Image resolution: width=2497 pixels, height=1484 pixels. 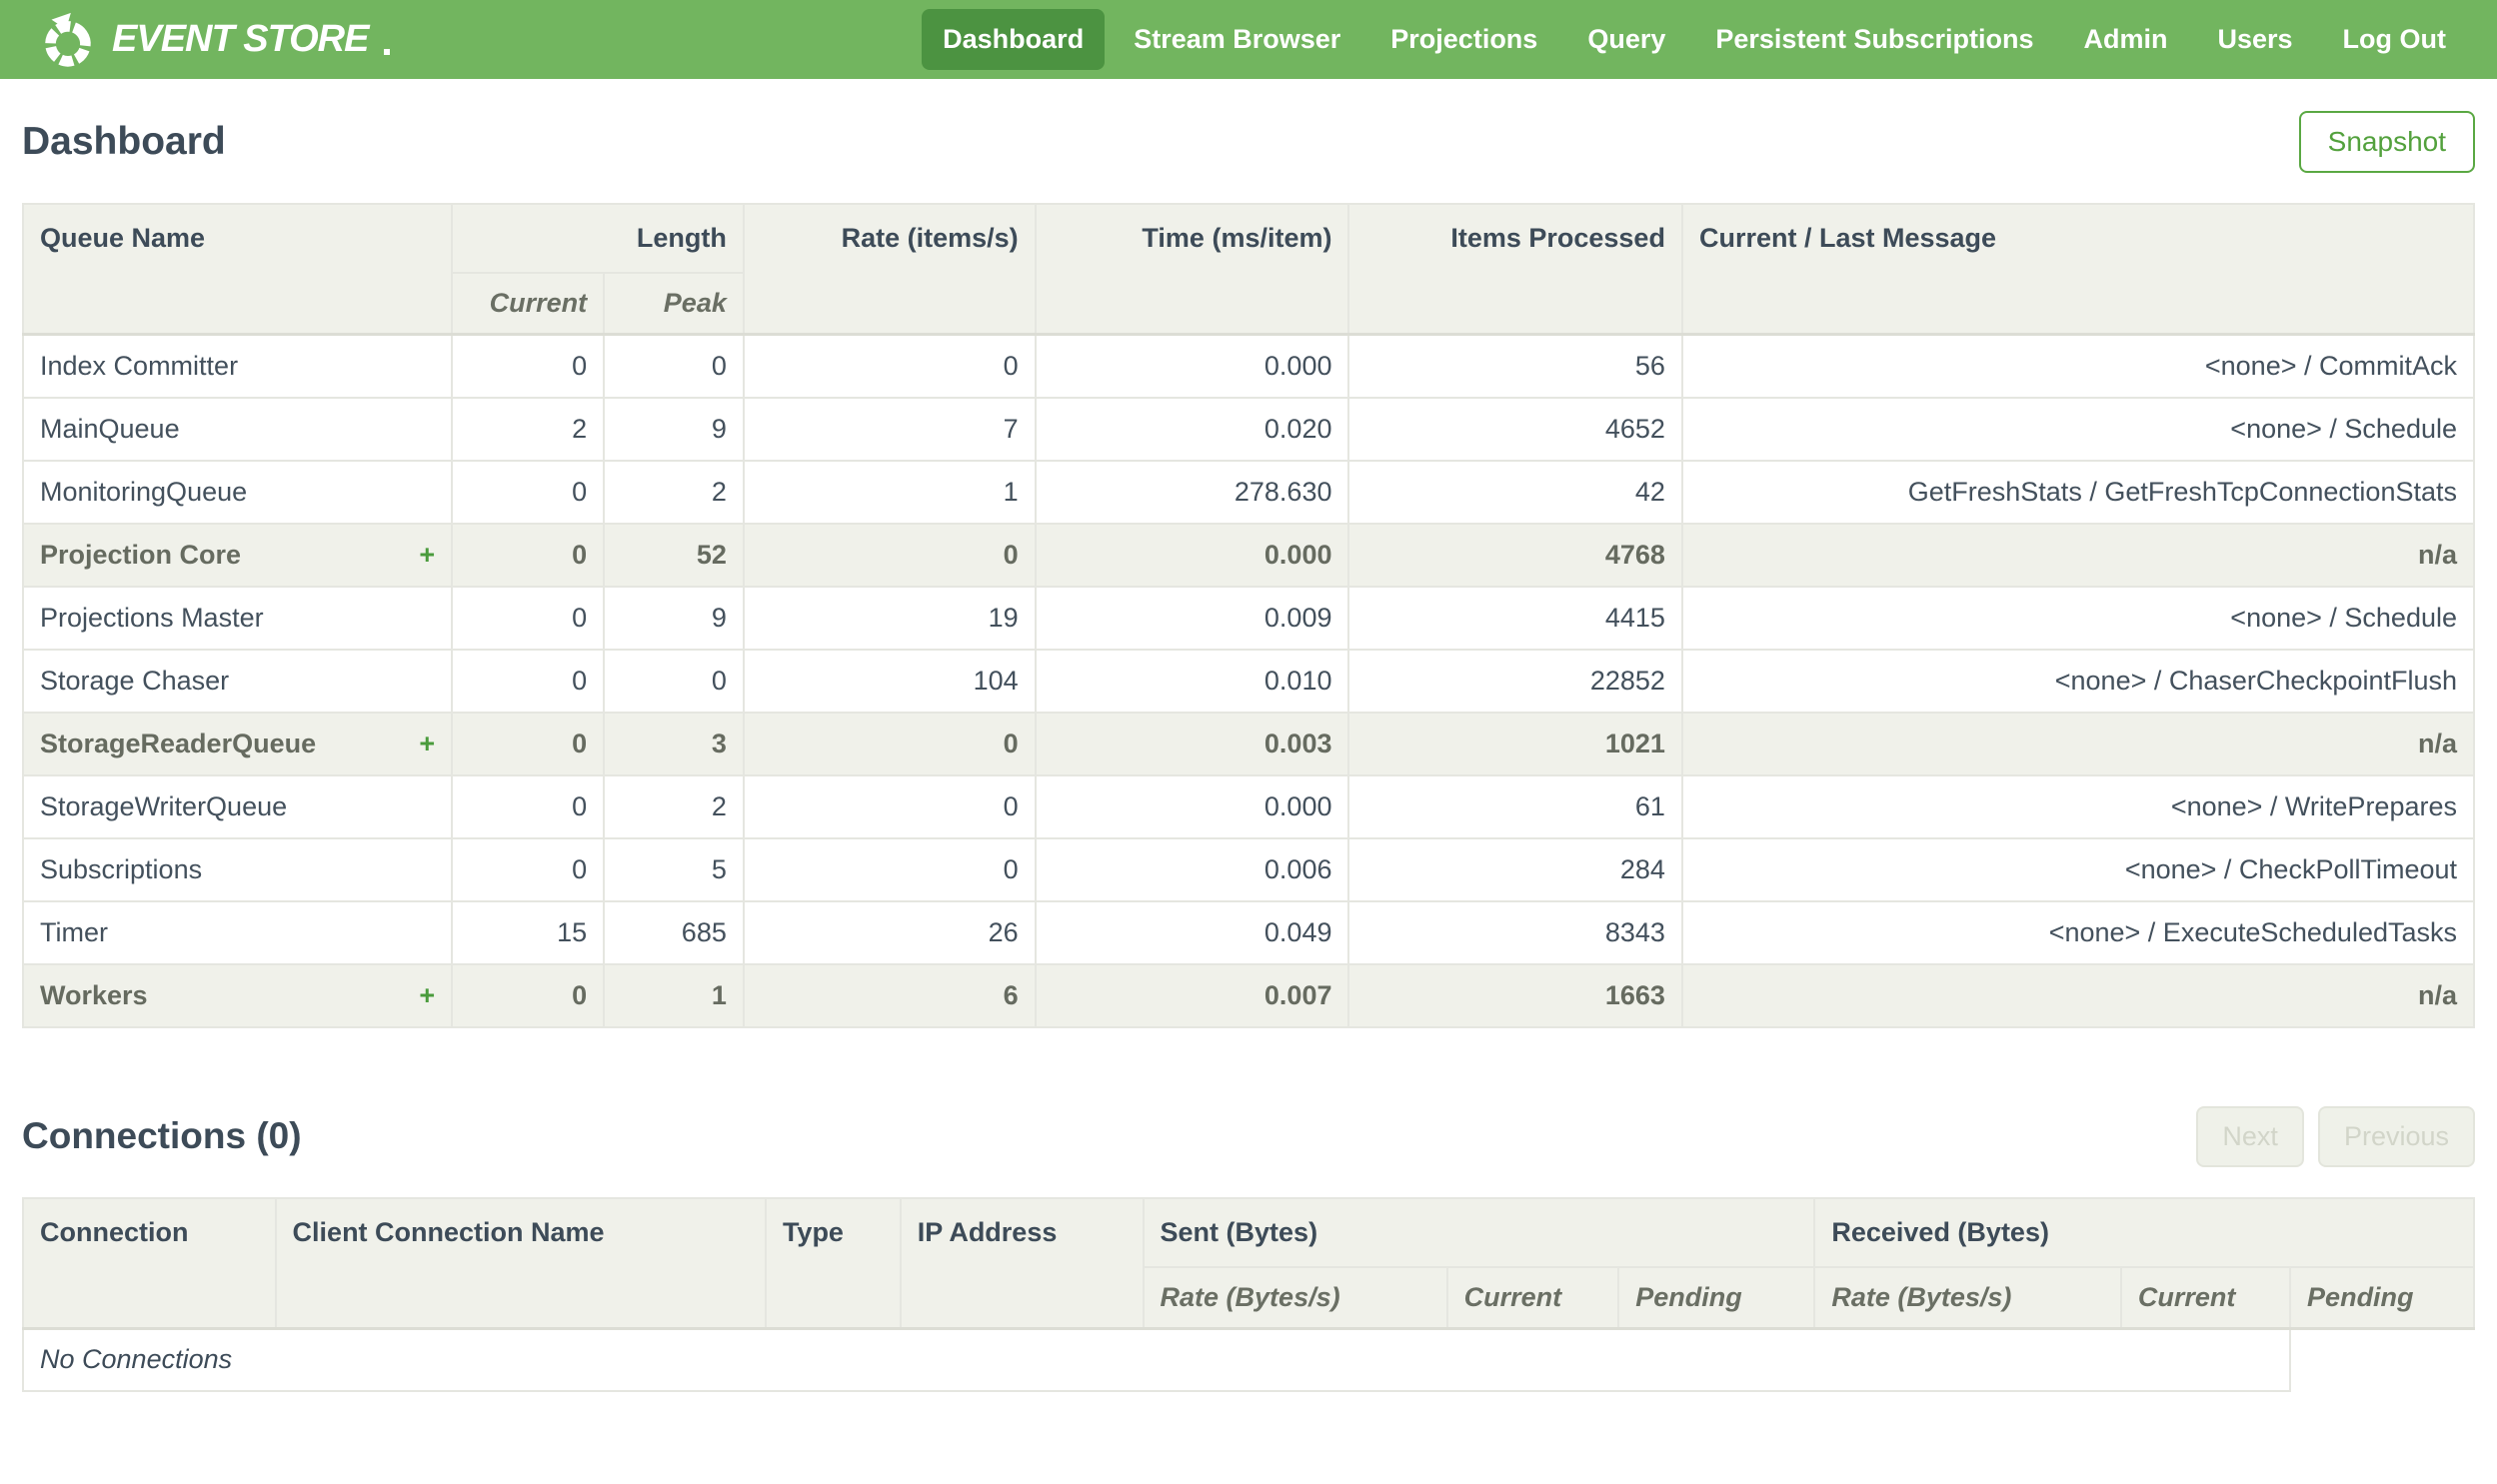 I want to click on col-header-length: Length, so click(x=598, y=238).